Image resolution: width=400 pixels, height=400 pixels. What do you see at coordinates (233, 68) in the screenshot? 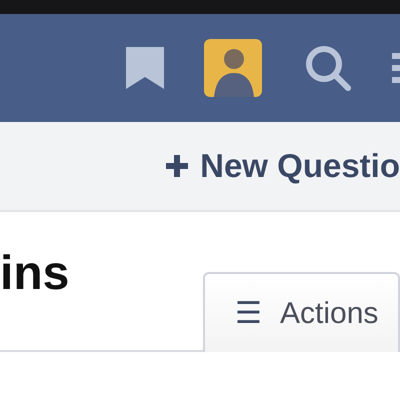
I see `avatar` at bounding box center [233, 68].